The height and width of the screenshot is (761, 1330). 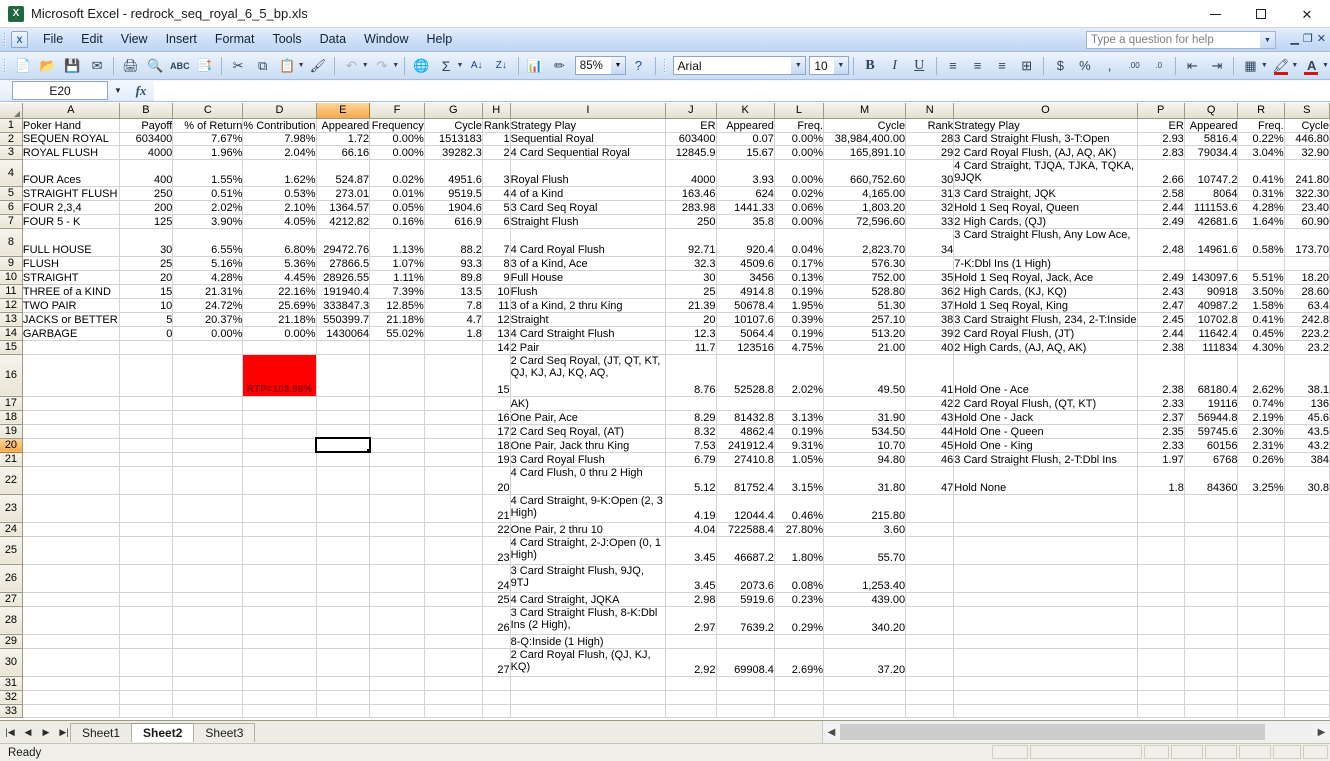 What do you see at coordinates (397, 305) in the screenshot?
I see `cell-F12: 12.85%` at bounding box center [397, 305].